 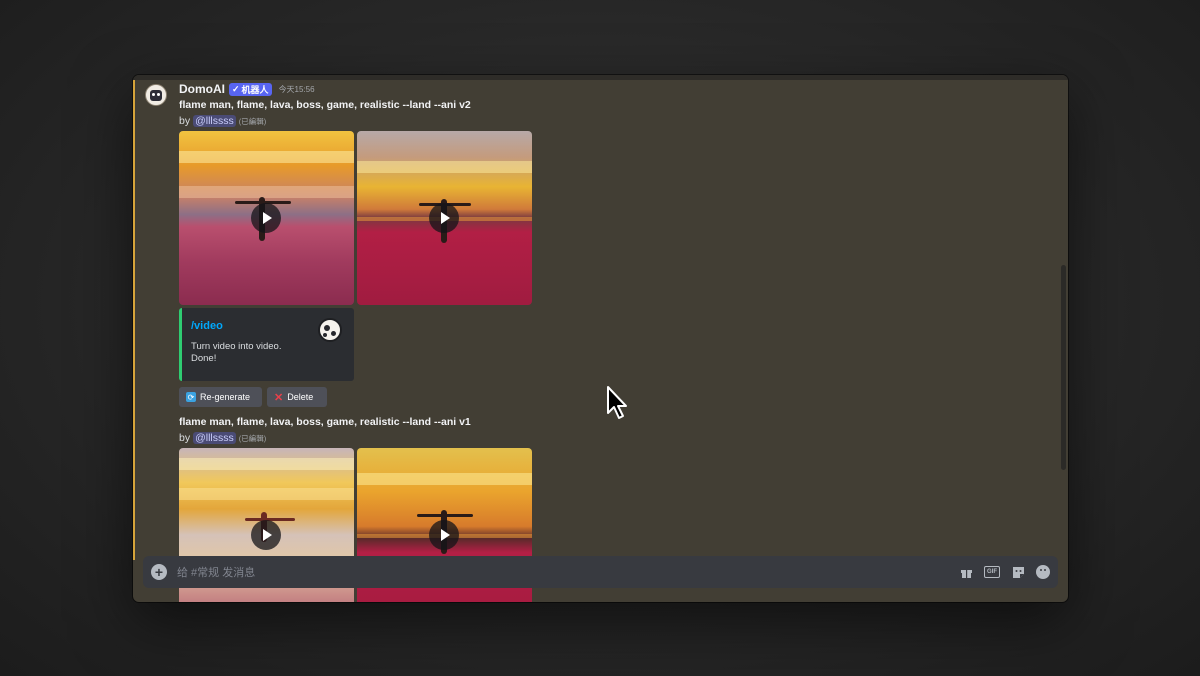 I want to click on message-header: DomoAI ✓ 机器人 今天15:56, so click(x=247, y=89).